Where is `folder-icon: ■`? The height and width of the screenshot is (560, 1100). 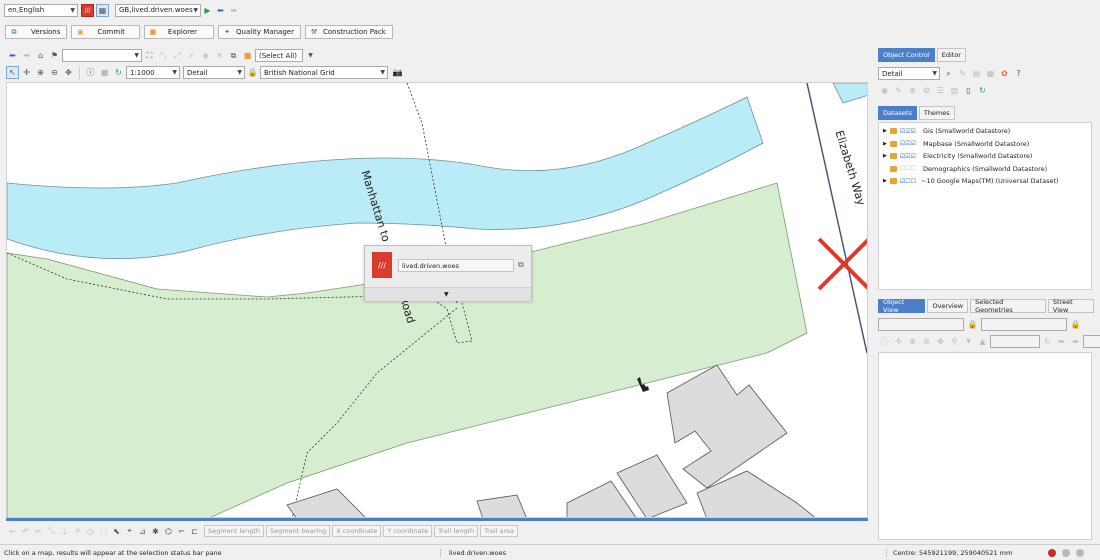 folder-icon: ■ is located at coordinates (247, 55).